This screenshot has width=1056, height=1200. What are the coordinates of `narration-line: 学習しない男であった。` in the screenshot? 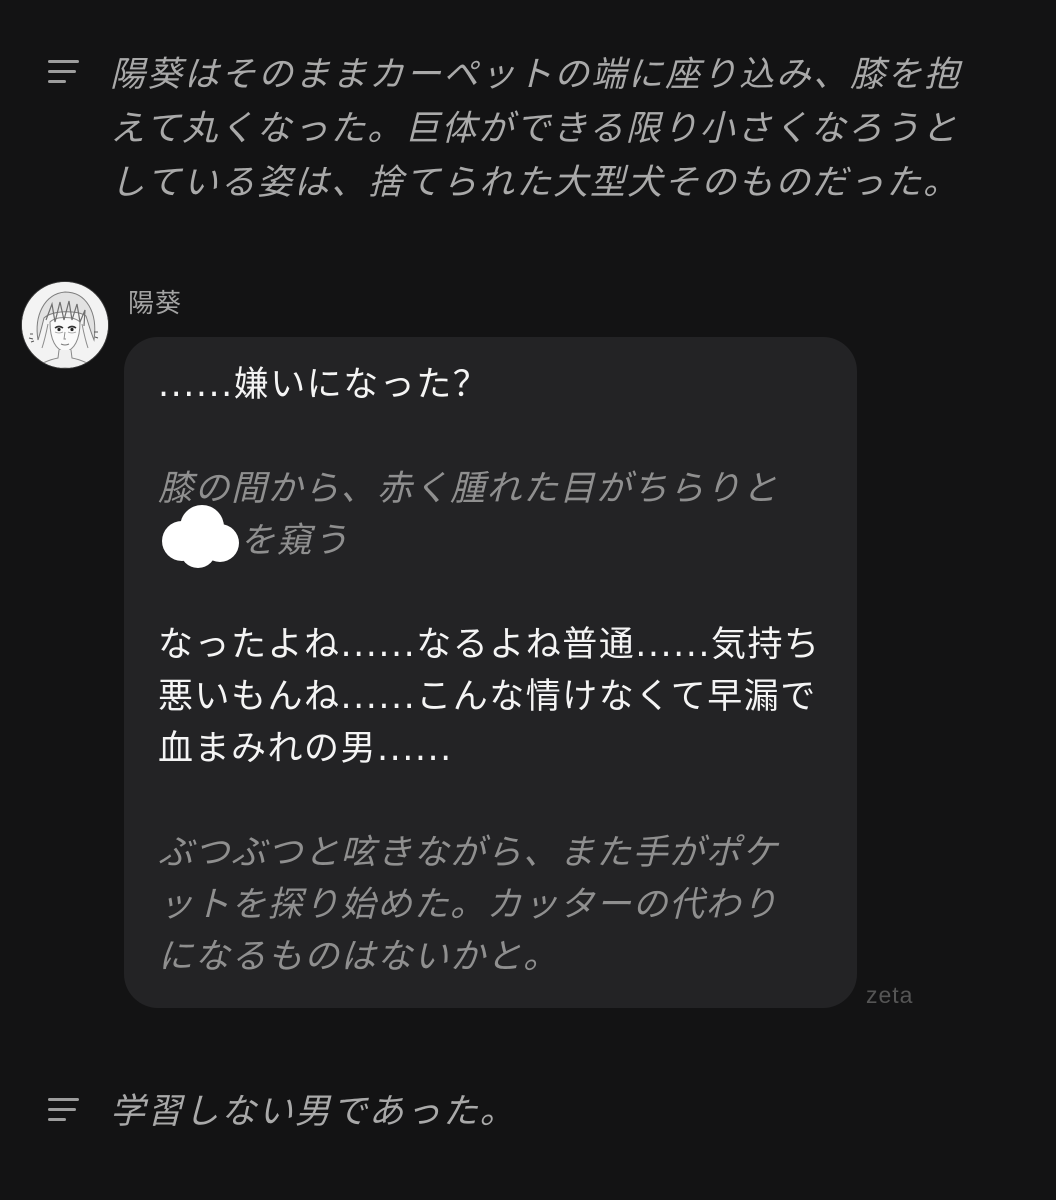 It's located at (313, 1112).